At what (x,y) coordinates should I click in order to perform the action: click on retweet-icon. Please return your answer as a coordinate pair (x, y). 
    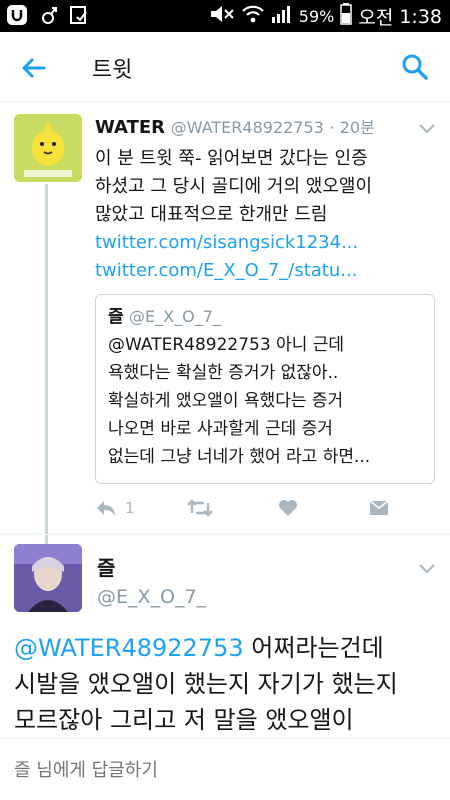
    Looking at the image, I should click on (200, 508).